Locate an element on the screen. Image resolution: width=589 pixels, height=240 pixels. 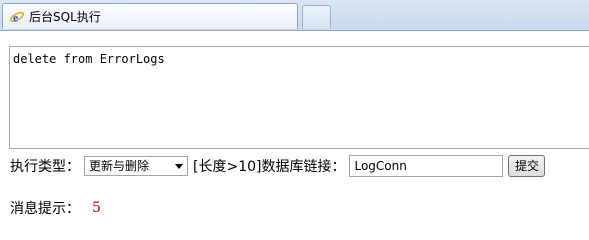
form-row: 执行类型： 更新与删除 [长度>10]数据库链接： LogConn 提交 is located at coordinates (278, 166).